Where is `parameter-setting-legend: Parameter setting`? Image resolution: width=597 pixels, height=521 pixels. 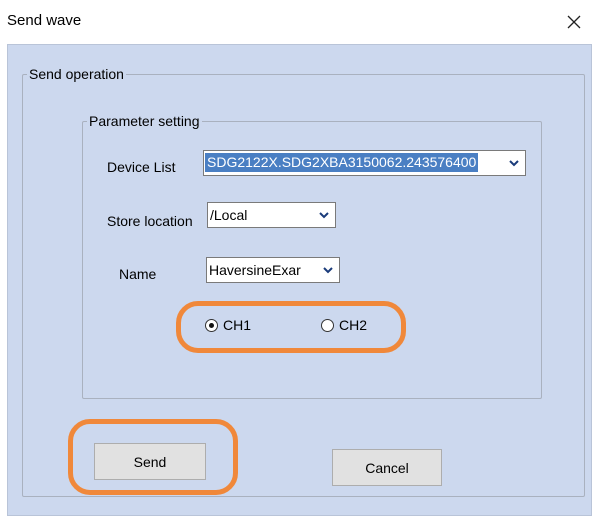 parameter-setting-legend: Parameter setting is located at coordinates (144, 121).